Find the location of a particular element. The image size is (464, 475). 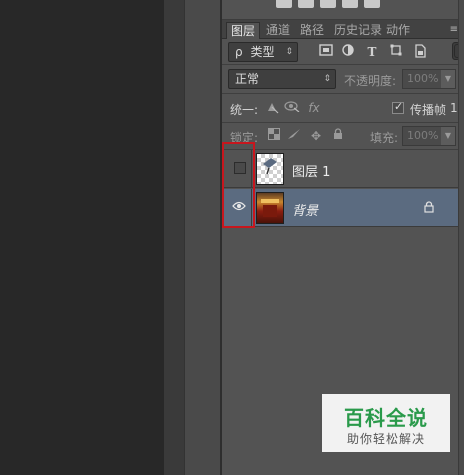

unify-visibility-icon is located at coordinates (292, 108).